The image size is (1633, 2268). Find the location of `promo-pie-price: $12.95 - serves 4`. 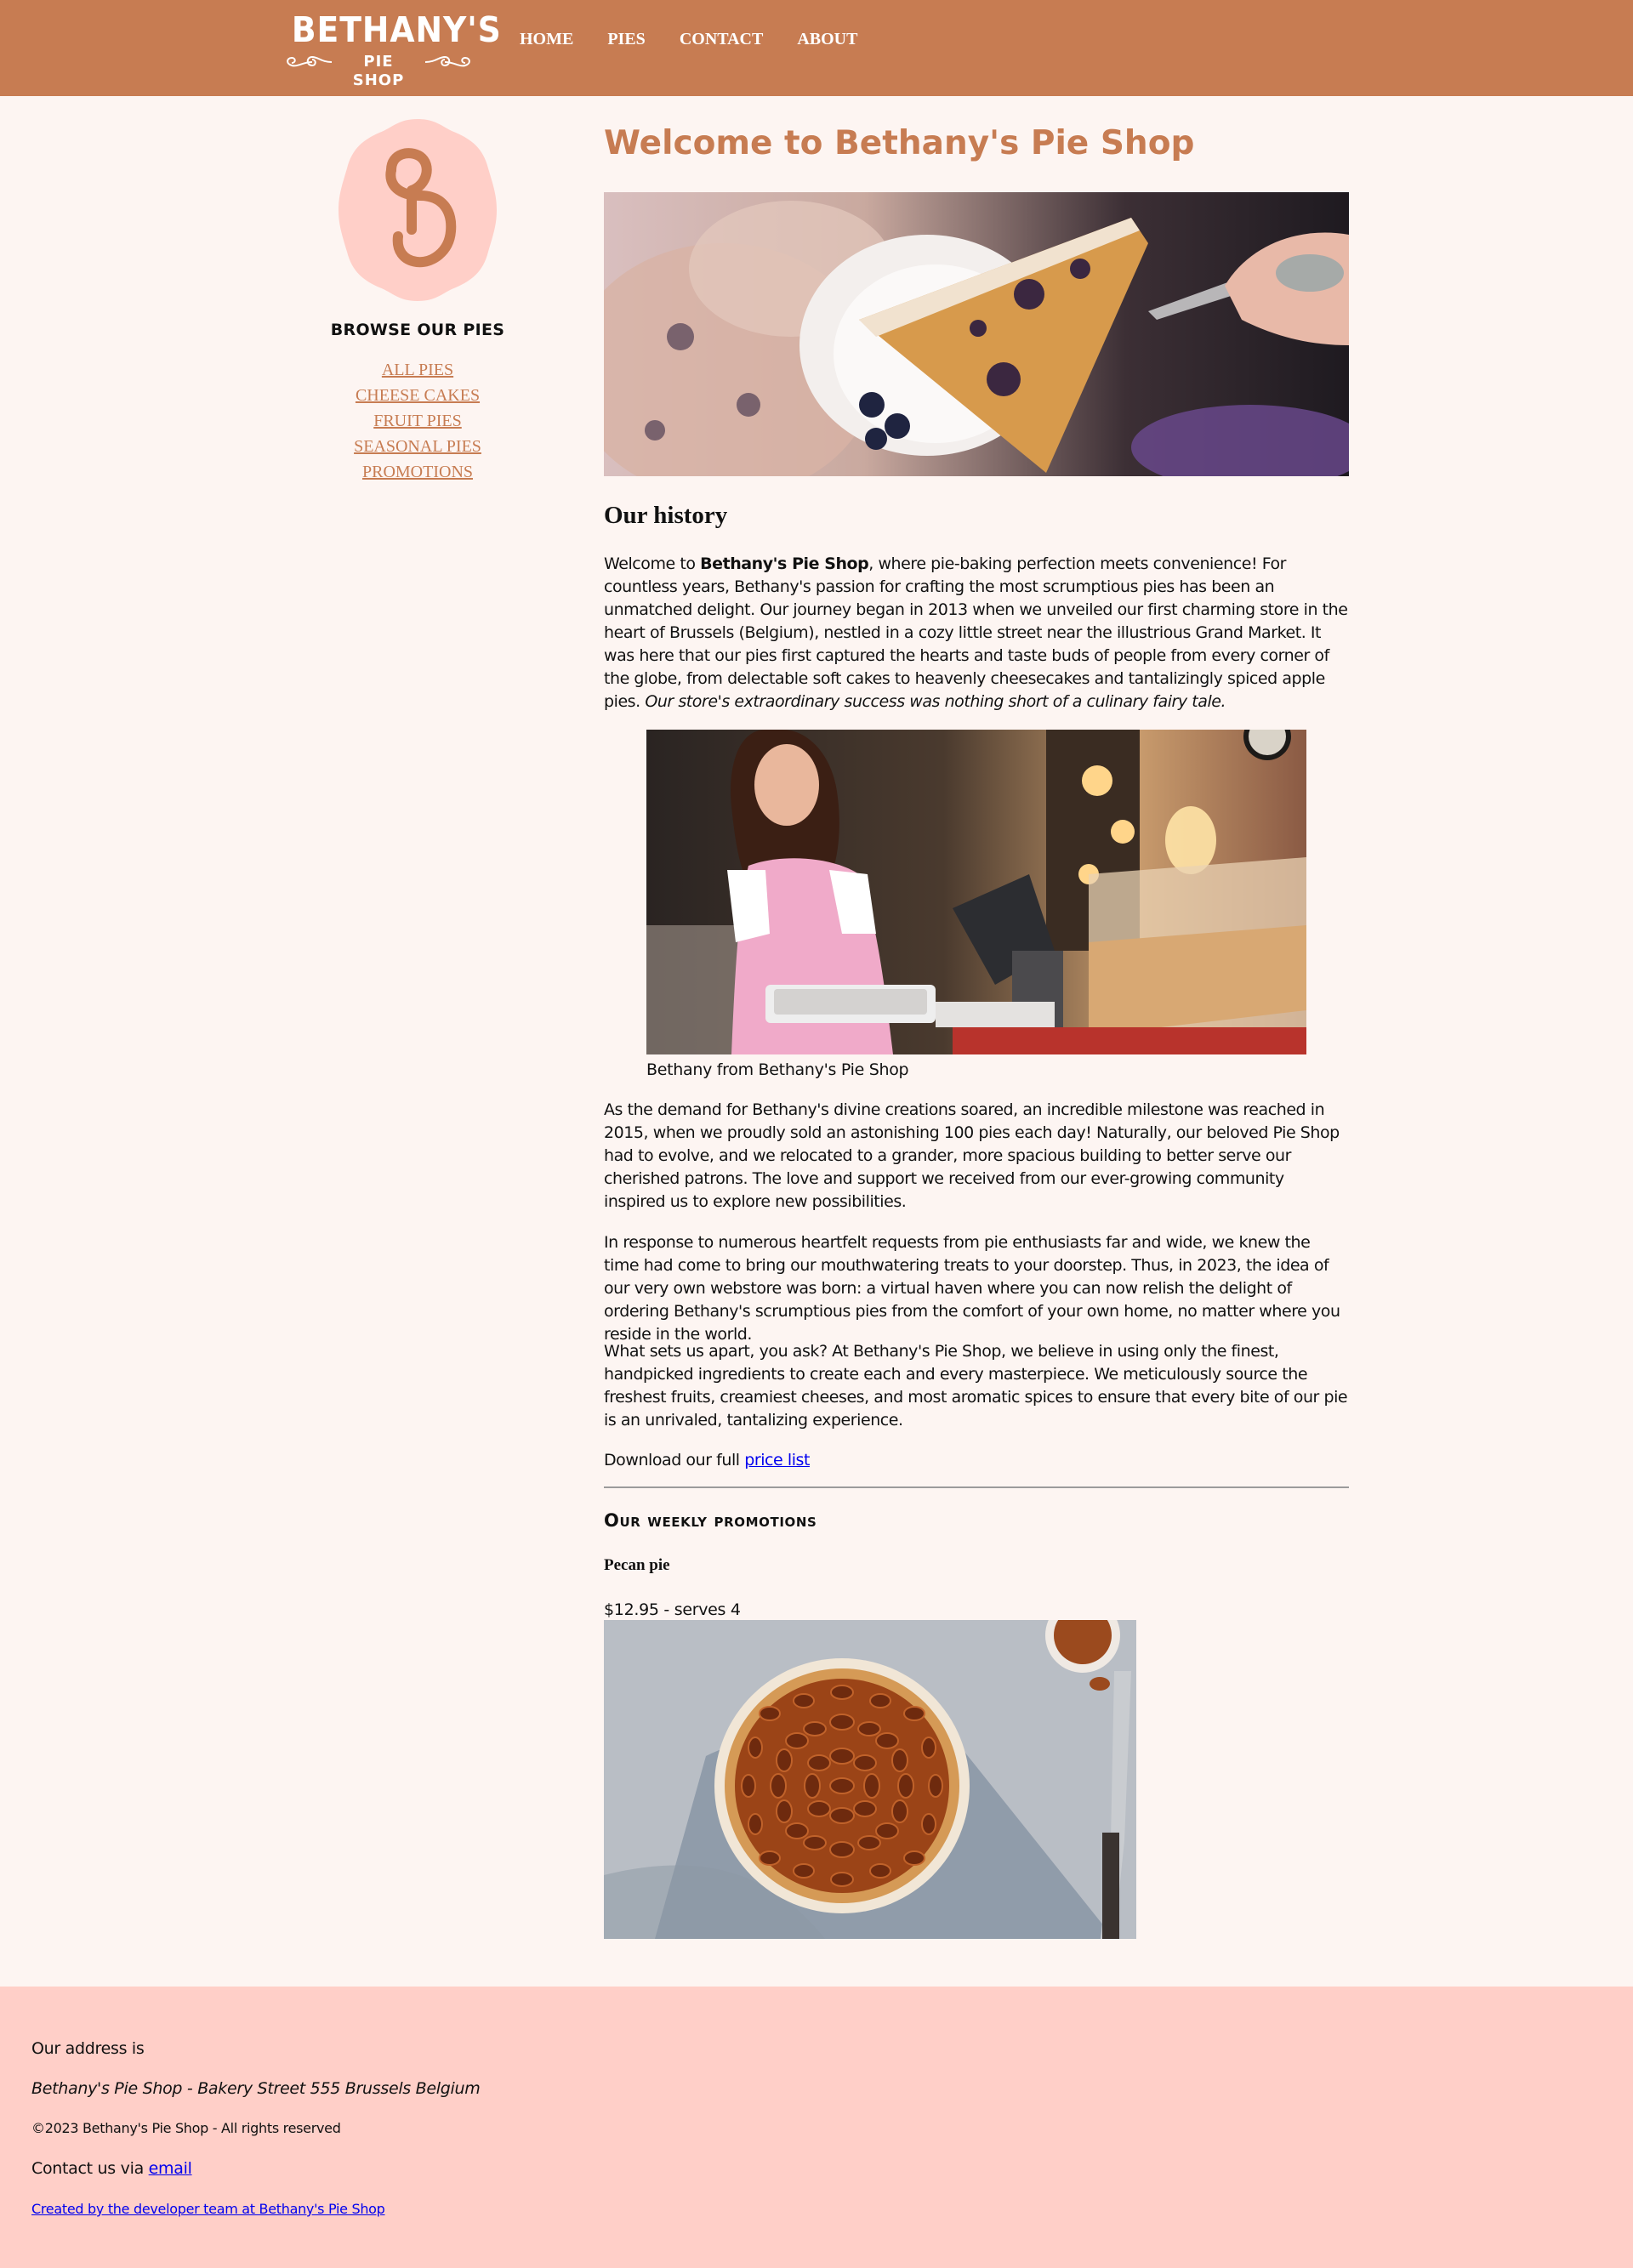

promo-pie-price: $12.95 - serves 4 is located at coordinates (672, 1609).